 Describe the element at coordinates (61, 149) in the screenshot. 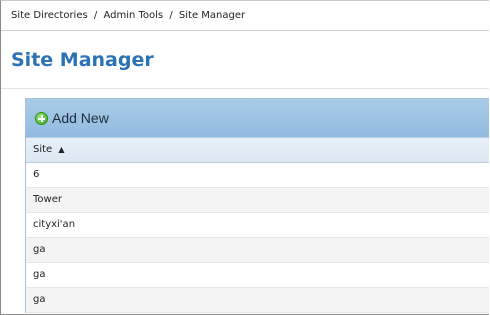

I see `sort-ascending-icon: ▲` at that location.